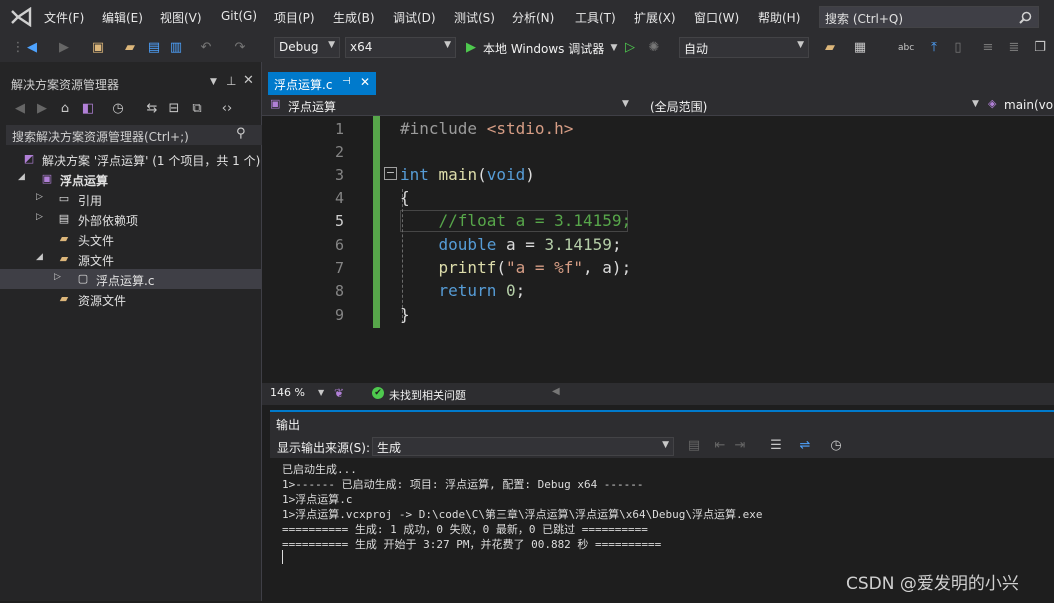  I want to click on collapse-icon: −, so click(390, 173).